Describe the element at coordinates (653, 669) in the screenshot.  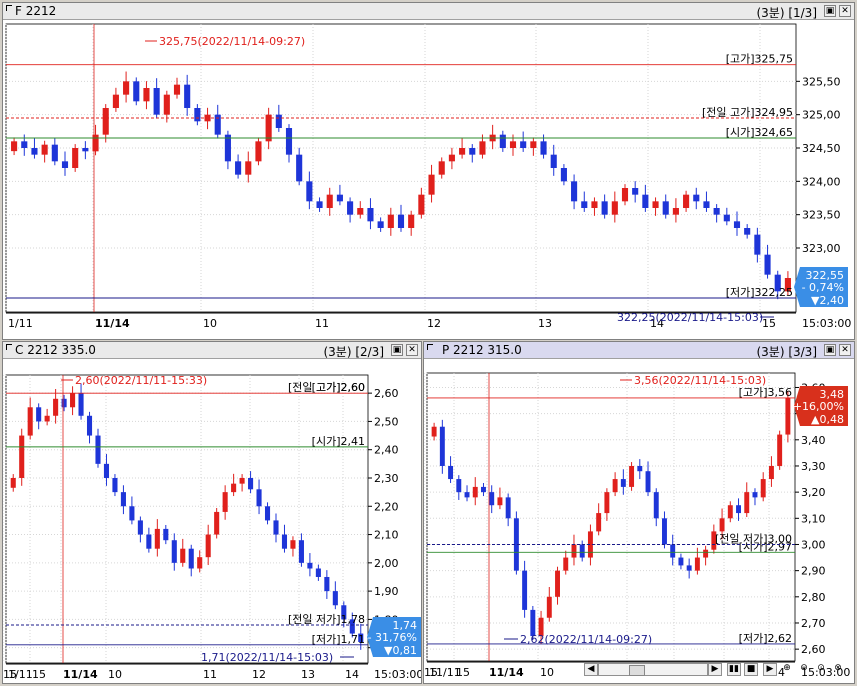
I see `time-scrollbar` at that location.